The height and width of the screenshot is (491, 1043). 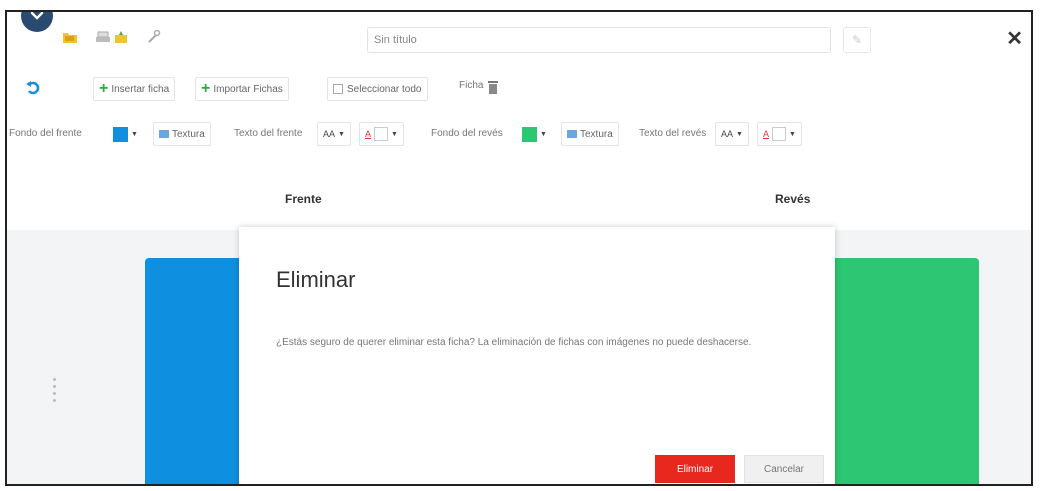 I want to click on confirm-delete-button: Eliminar, so click(x=695, y=469).